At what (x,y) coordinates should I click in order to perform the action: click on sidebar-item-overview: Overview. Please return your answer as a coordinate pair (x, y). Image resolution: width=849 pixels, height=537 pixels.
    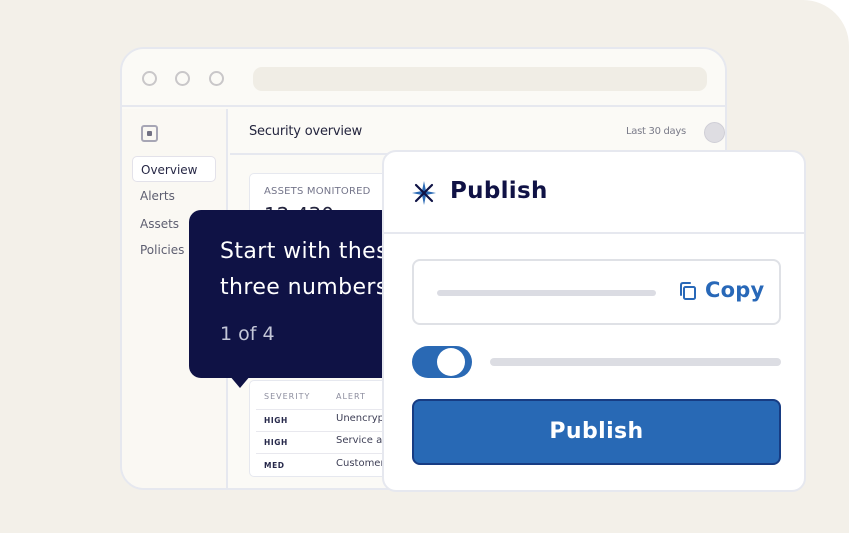
    Looking at the image, I should click on (174, 169).